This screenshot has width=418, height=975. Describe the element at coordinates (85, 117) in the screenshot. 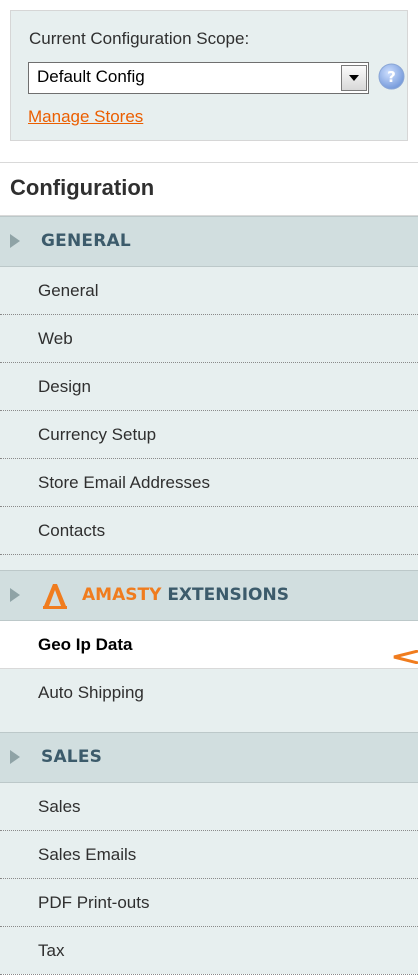

I see `manage-stores-link: Manage Stores` at that location.